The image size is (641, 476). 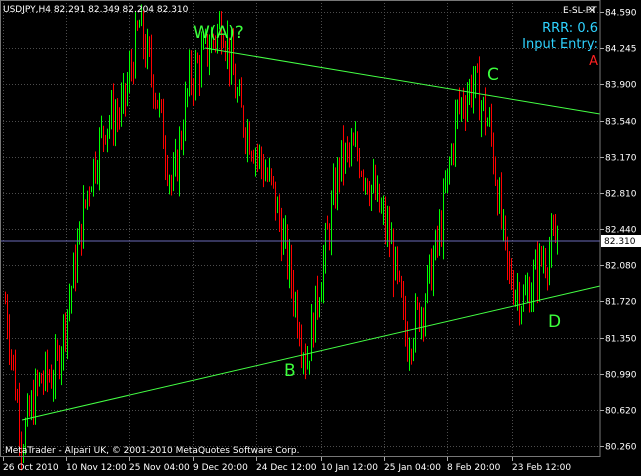 I want to click on price-tick-label: 84.245, so click(x=621, y=50).